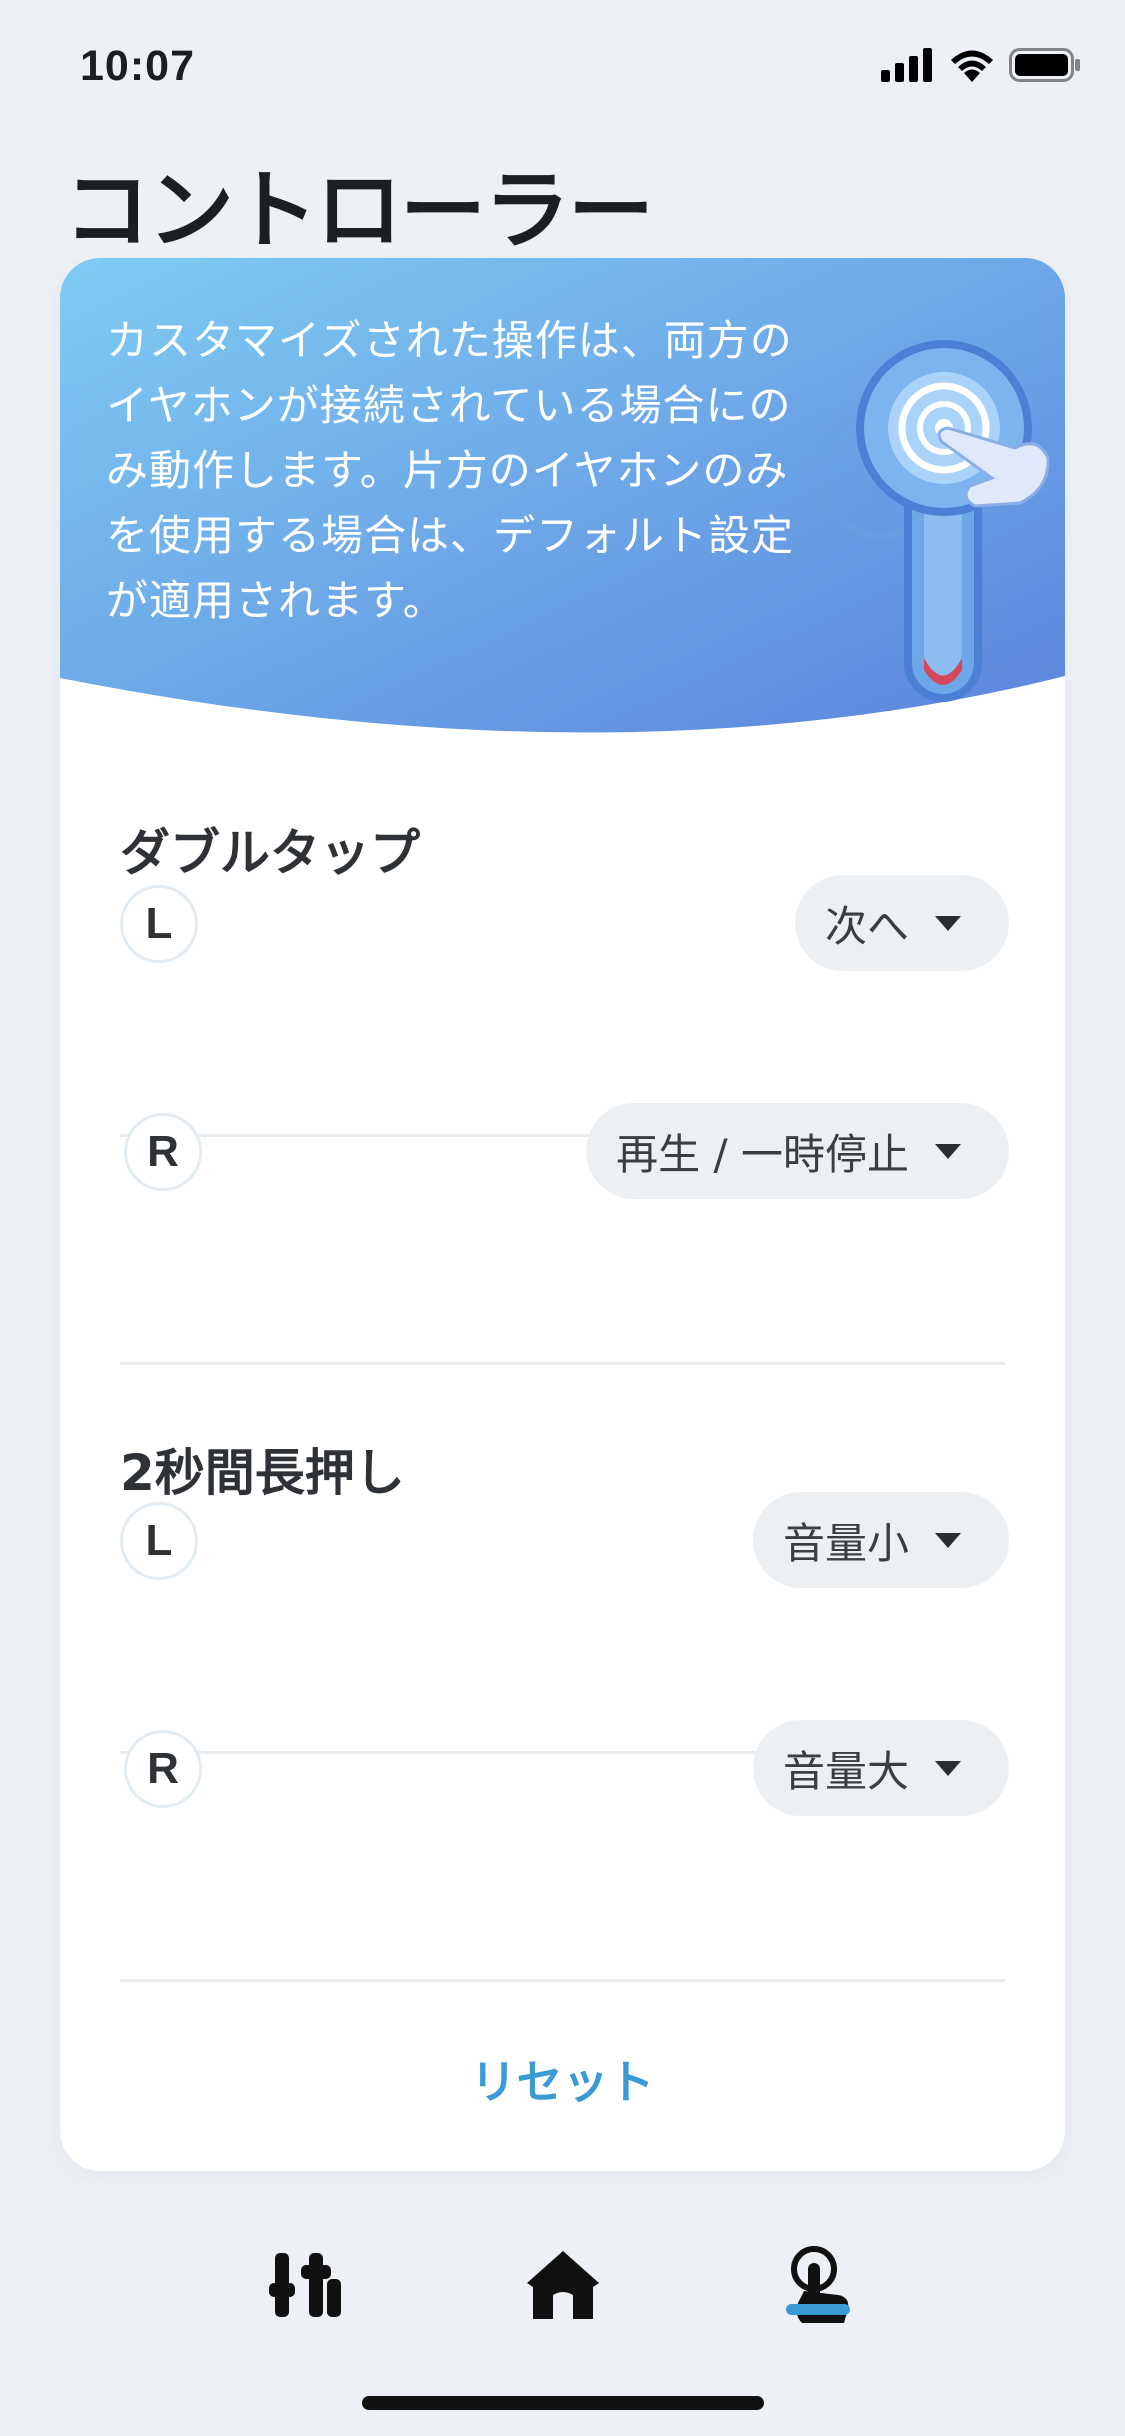  Describe the element at coordinates (845, 1543) in the screenshot. I see `dropdown-value: 音量小` at that location.